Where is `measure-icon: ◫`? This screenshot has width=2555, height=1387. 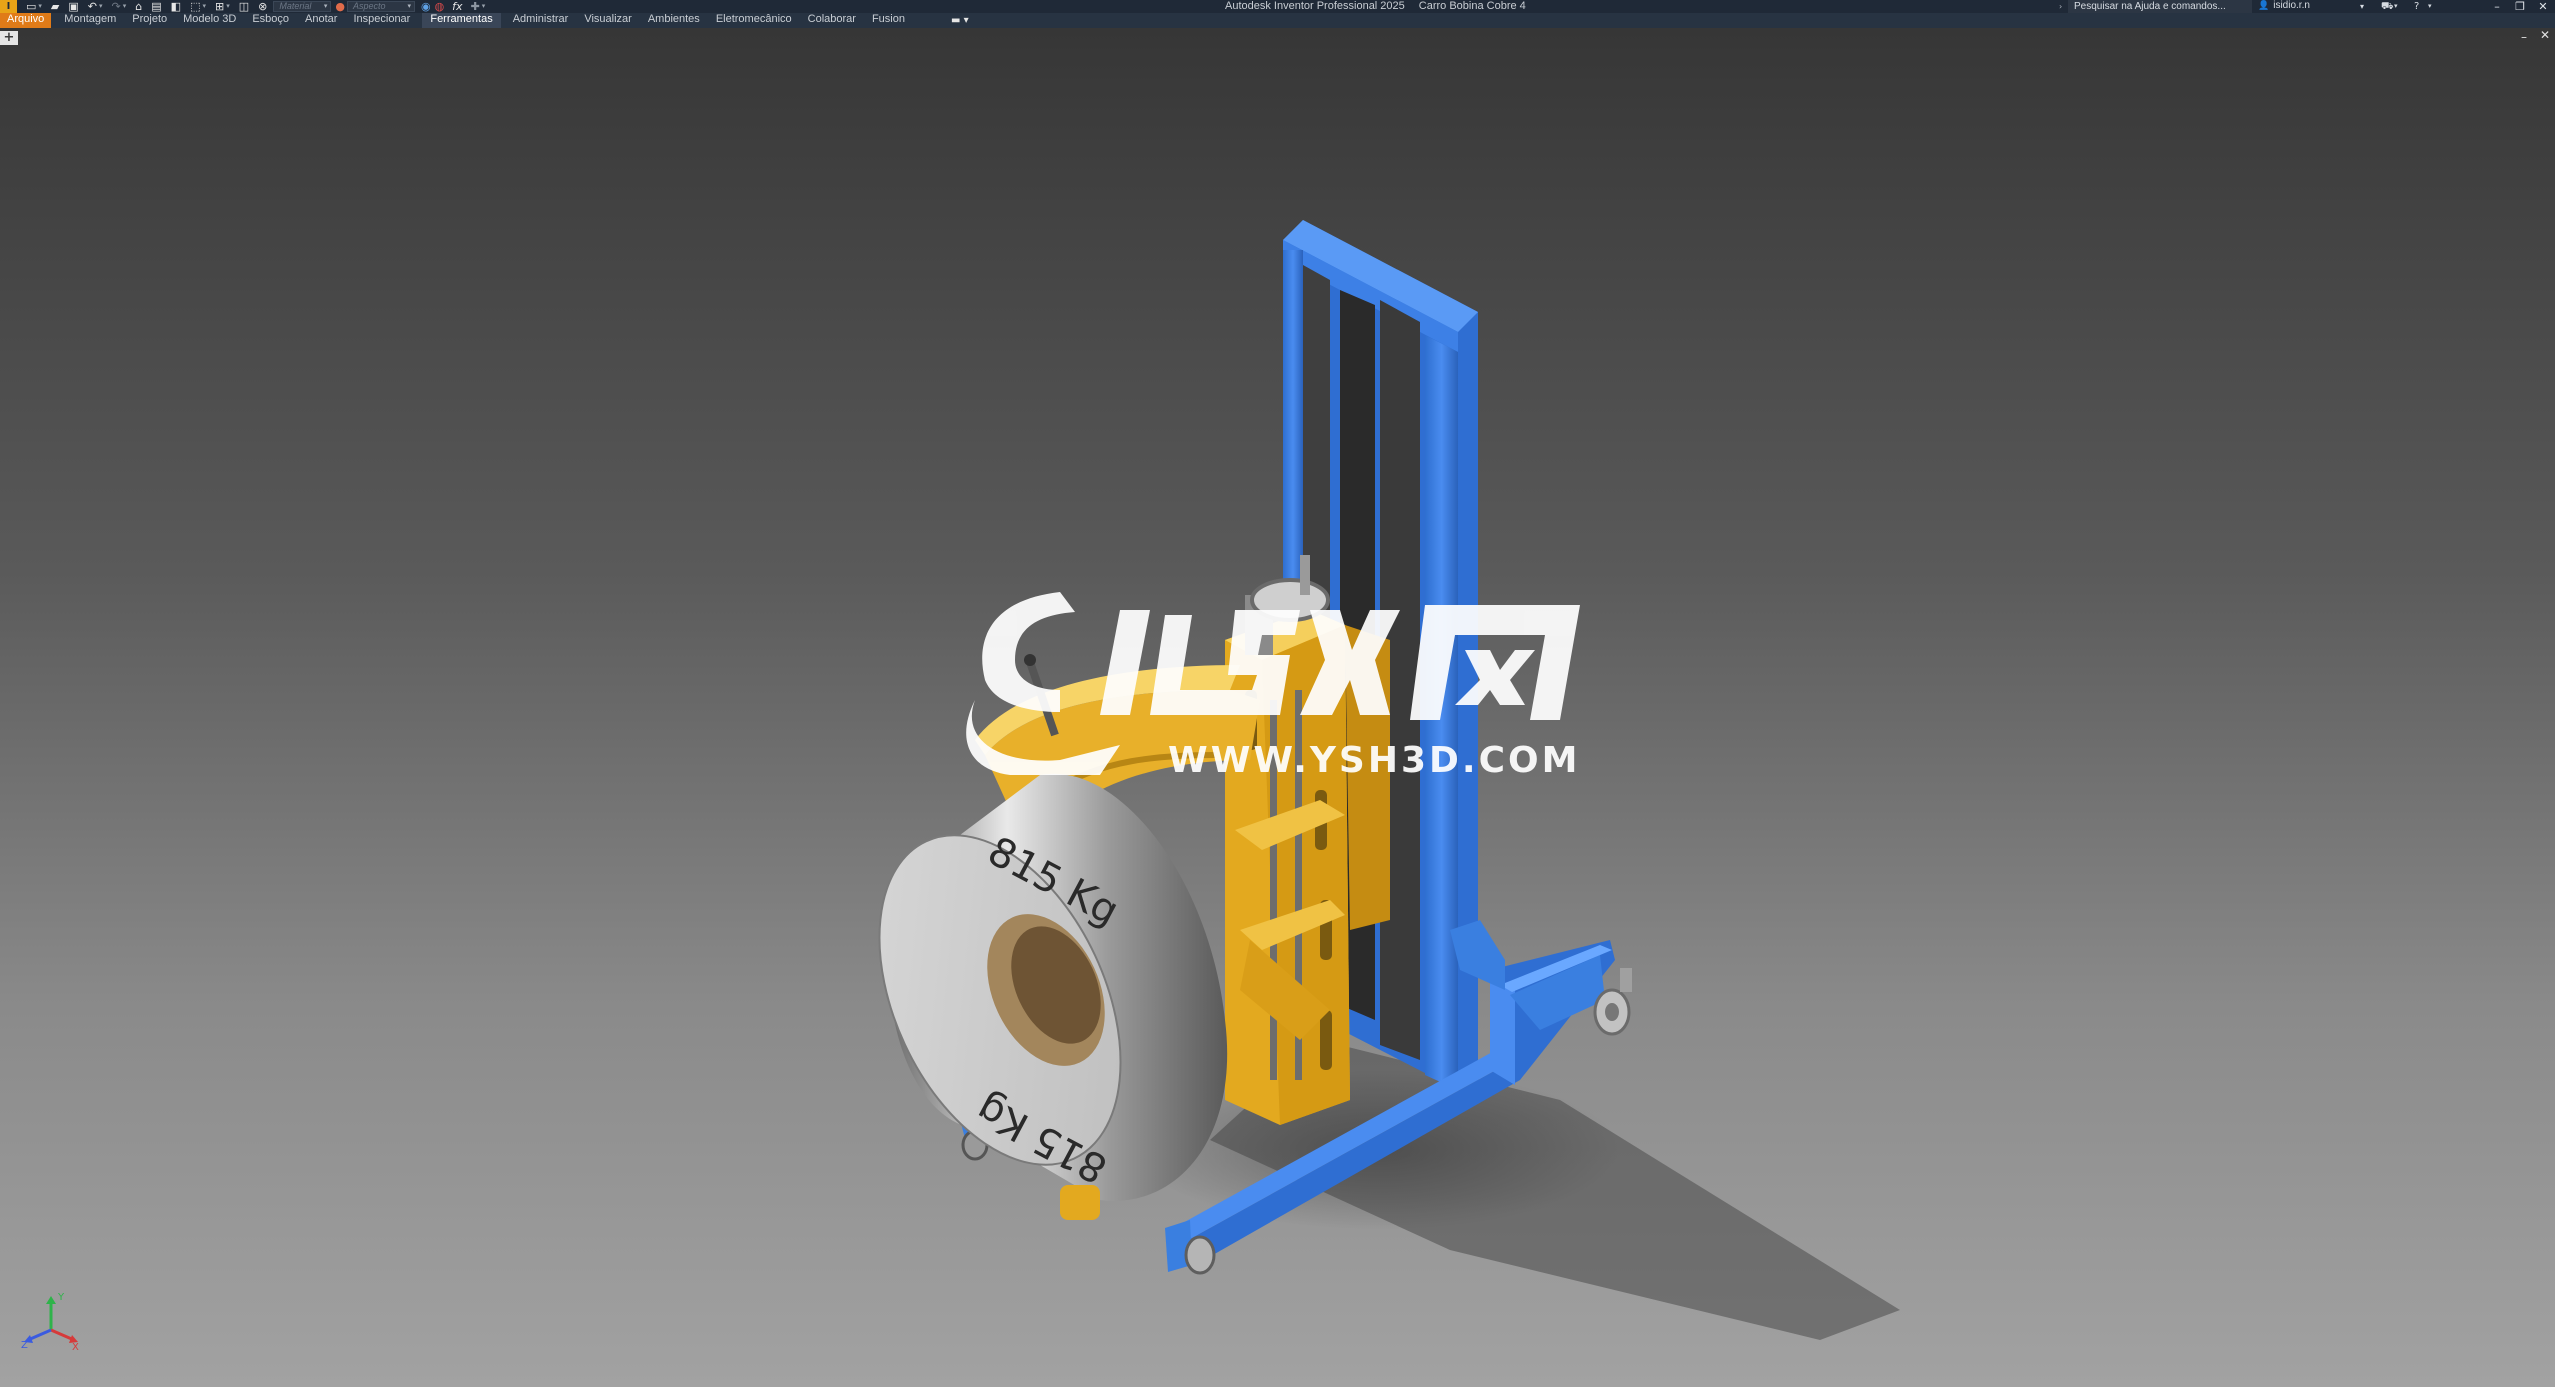 measure-icon: ◫ is located at coordinates (244, 6).